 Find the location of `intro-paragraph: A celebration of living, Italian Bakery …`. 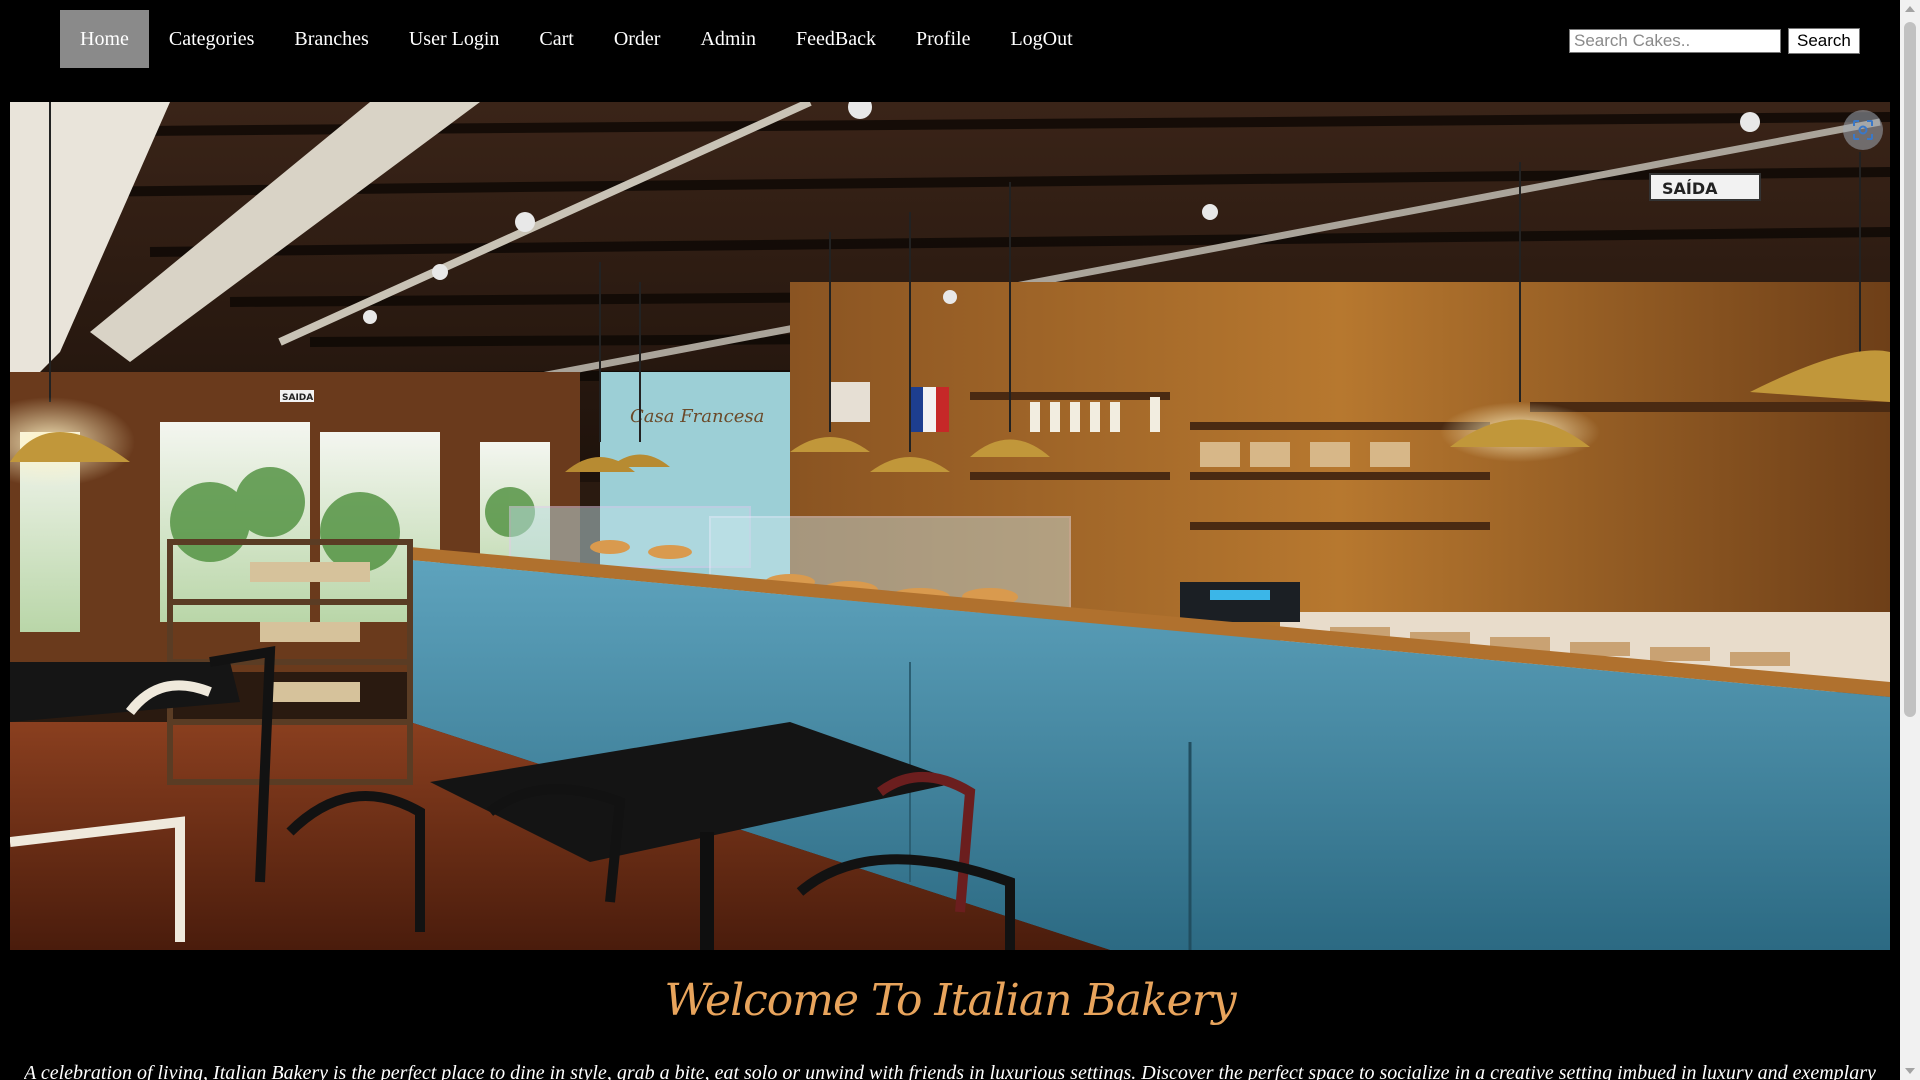

intro-paragraph: A celebration of living, Italian Bakery … is located at coordinates (950, 1071).